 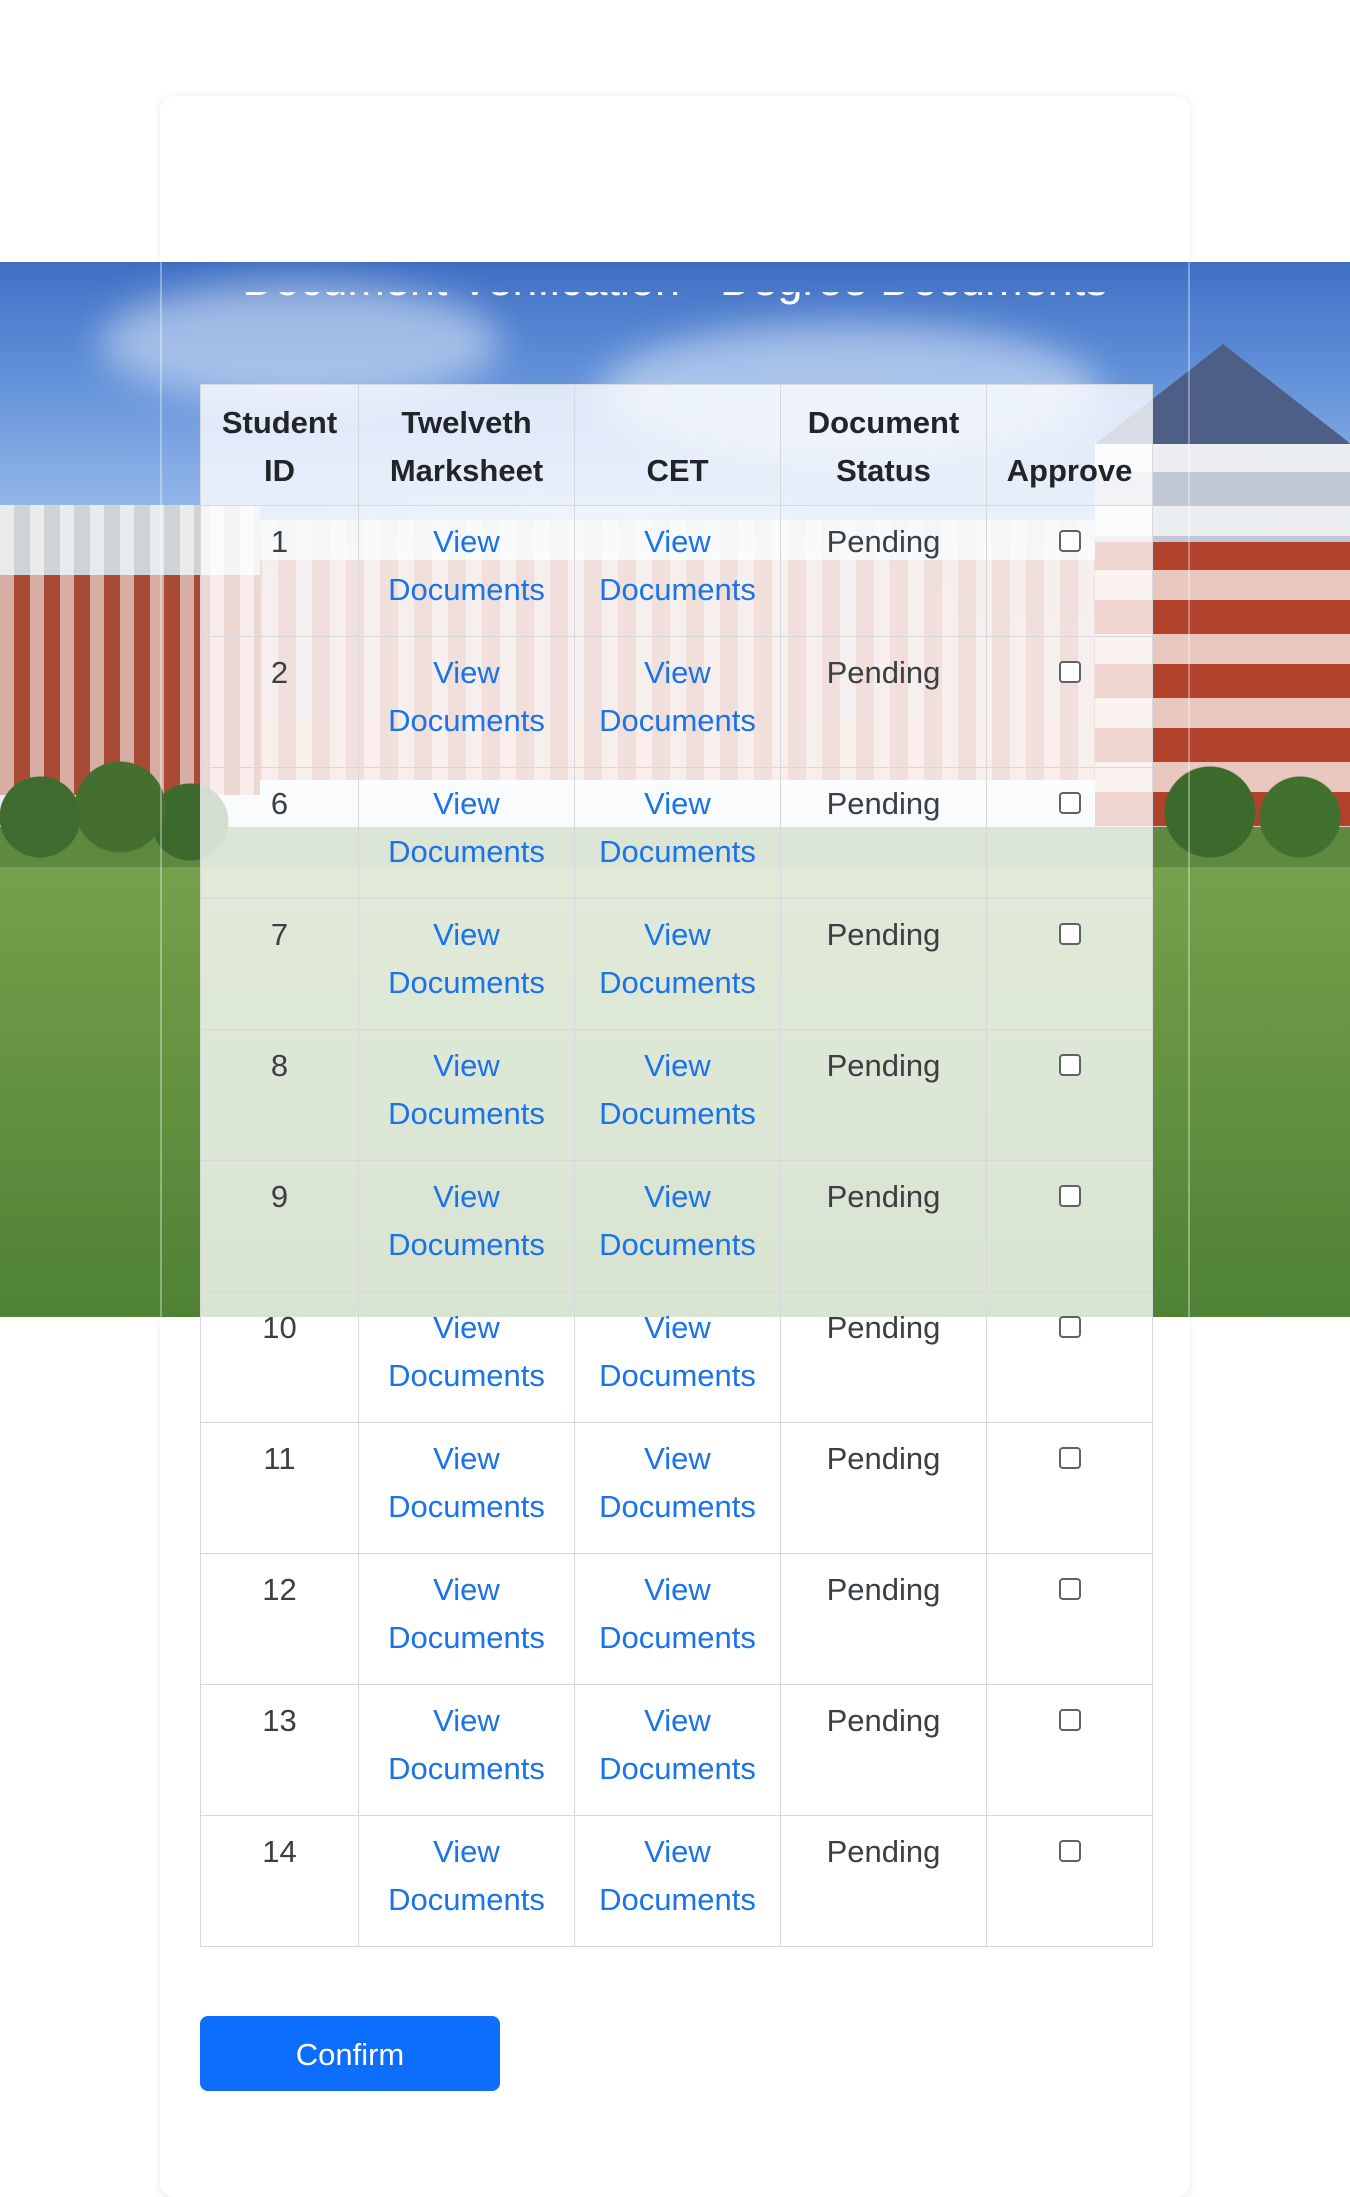 What do you see at coordinates (279, 702) in the screenshot?
I see `student-id-cell: 2` at bounding box center [279, 702].